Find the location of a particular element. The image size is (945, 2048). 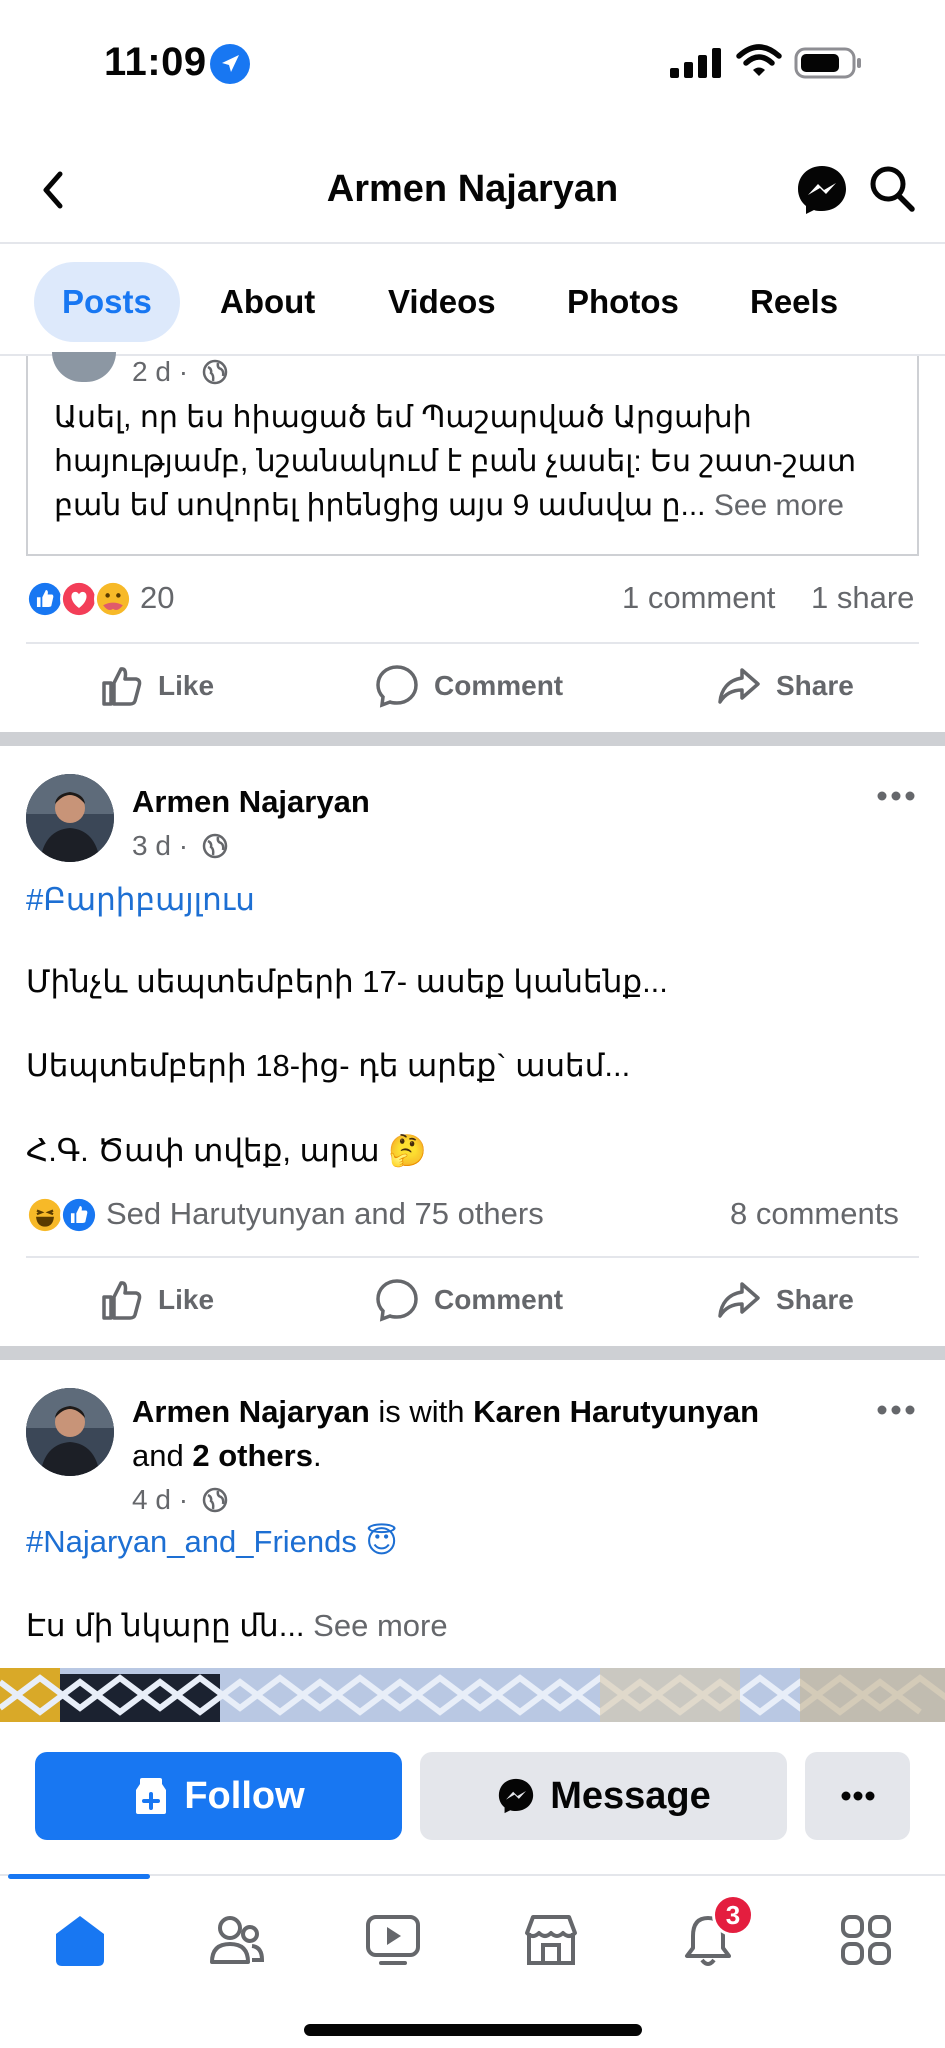

profile-tabs: Posts About Videos Photos Reels is located at coordinates (472, 301).